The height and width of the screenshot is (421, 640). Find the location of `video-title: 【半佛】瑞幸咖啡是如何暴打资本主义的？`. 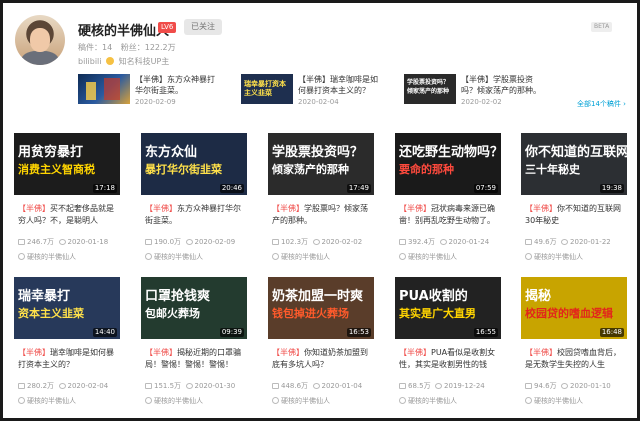

video-title: 【半佛】瑞幸咖啡是如何暴打资本主义的？ is located at coordinates (68, 359).